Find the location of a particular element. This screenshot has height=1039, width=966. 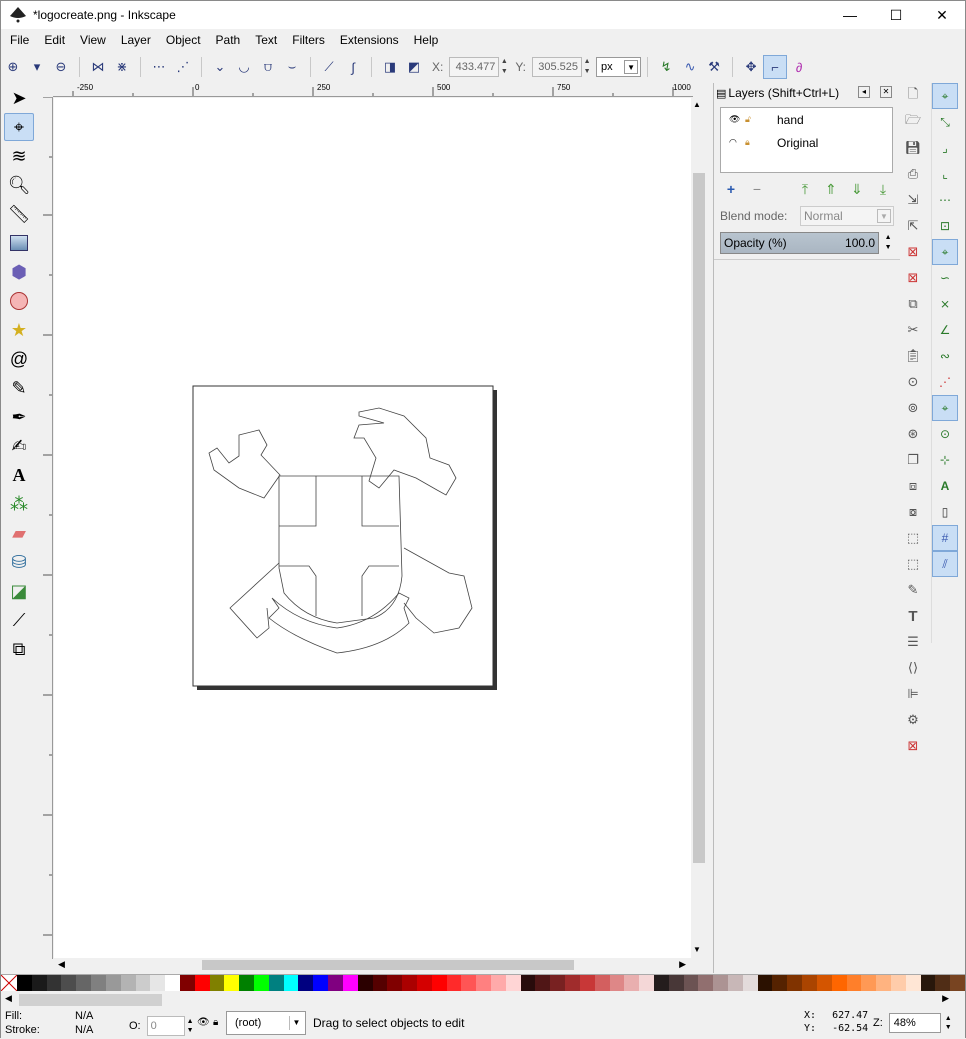

scroll-left-icon: ◀ is located at coordinates (61, 964).